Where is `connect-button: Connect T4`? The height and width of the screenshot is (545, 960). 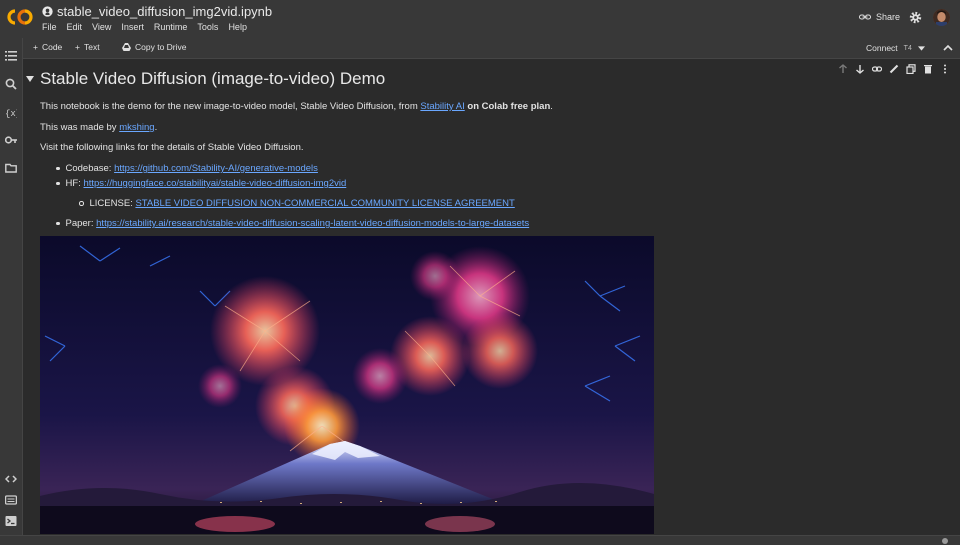 connect-button: Connect T4 is located at coordinates (895, 48).